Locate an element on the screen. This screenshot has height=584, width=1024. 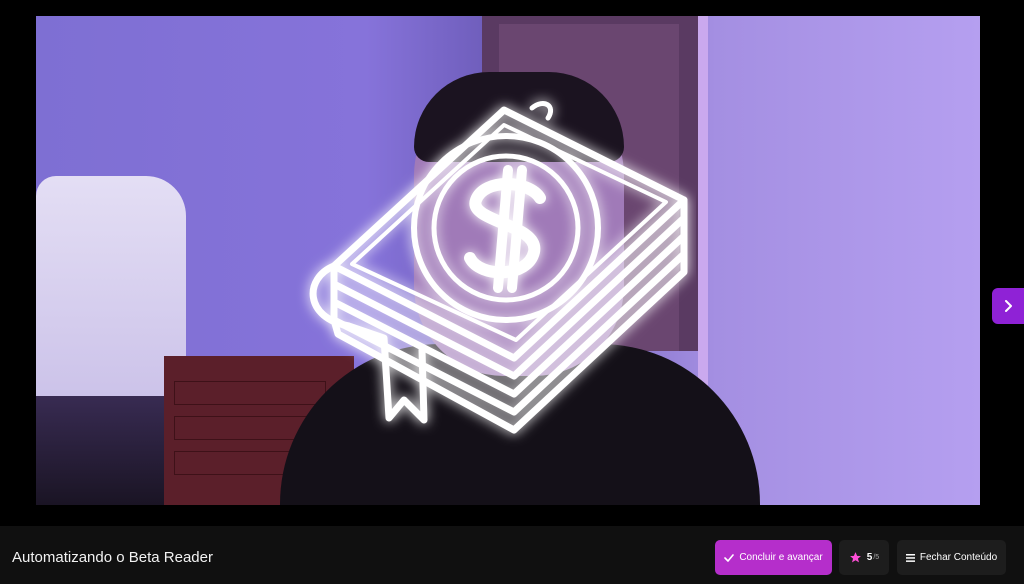
close-content-button: Fechar Conteúdo is located at coordinates (951, 557).